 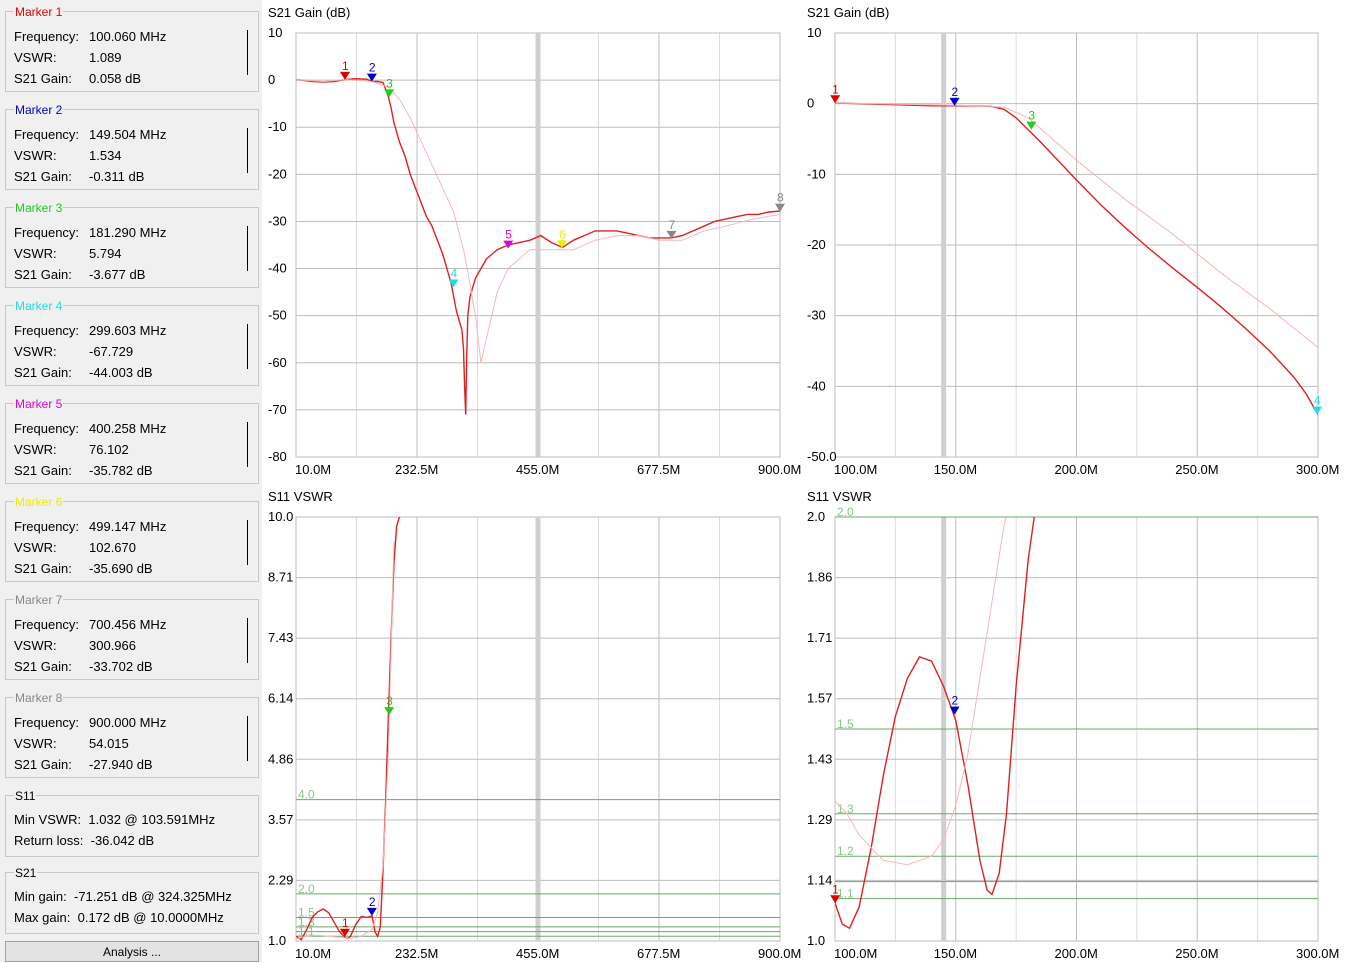 What do you see at coordinates (816, 315) in the screenshot?
I see `y-tick-label: -30` at bounding box center [816, 315].